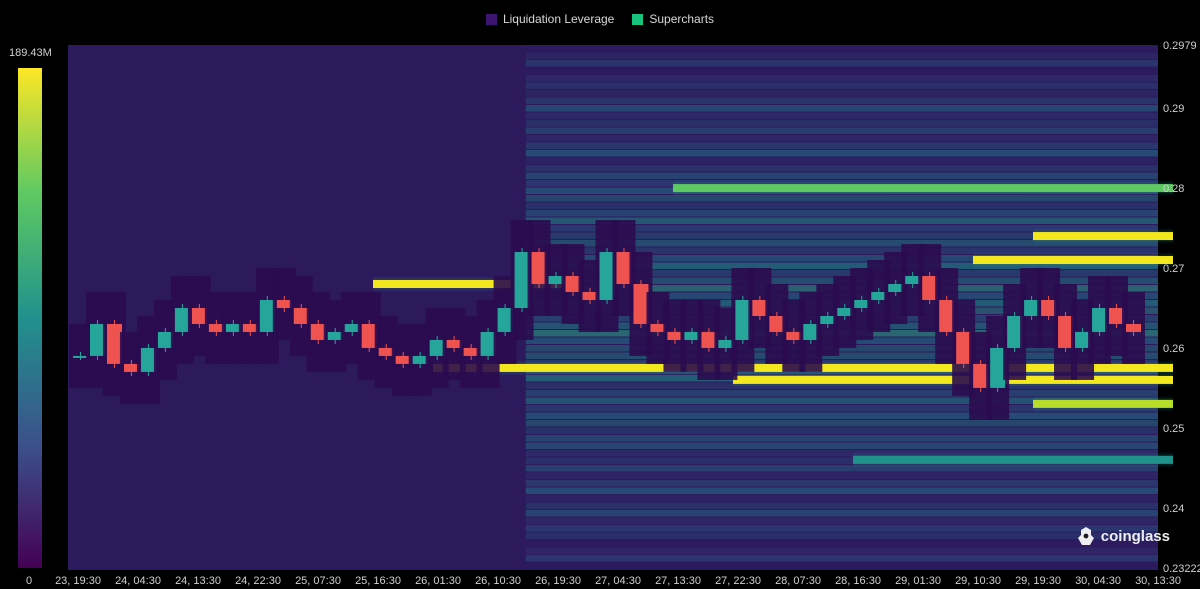 This screenshot has height=589, width=1200. Describe the element at coordinates (558, 581) in the screenshot. I see `x-tick-label: 26, 19:30` at that location.